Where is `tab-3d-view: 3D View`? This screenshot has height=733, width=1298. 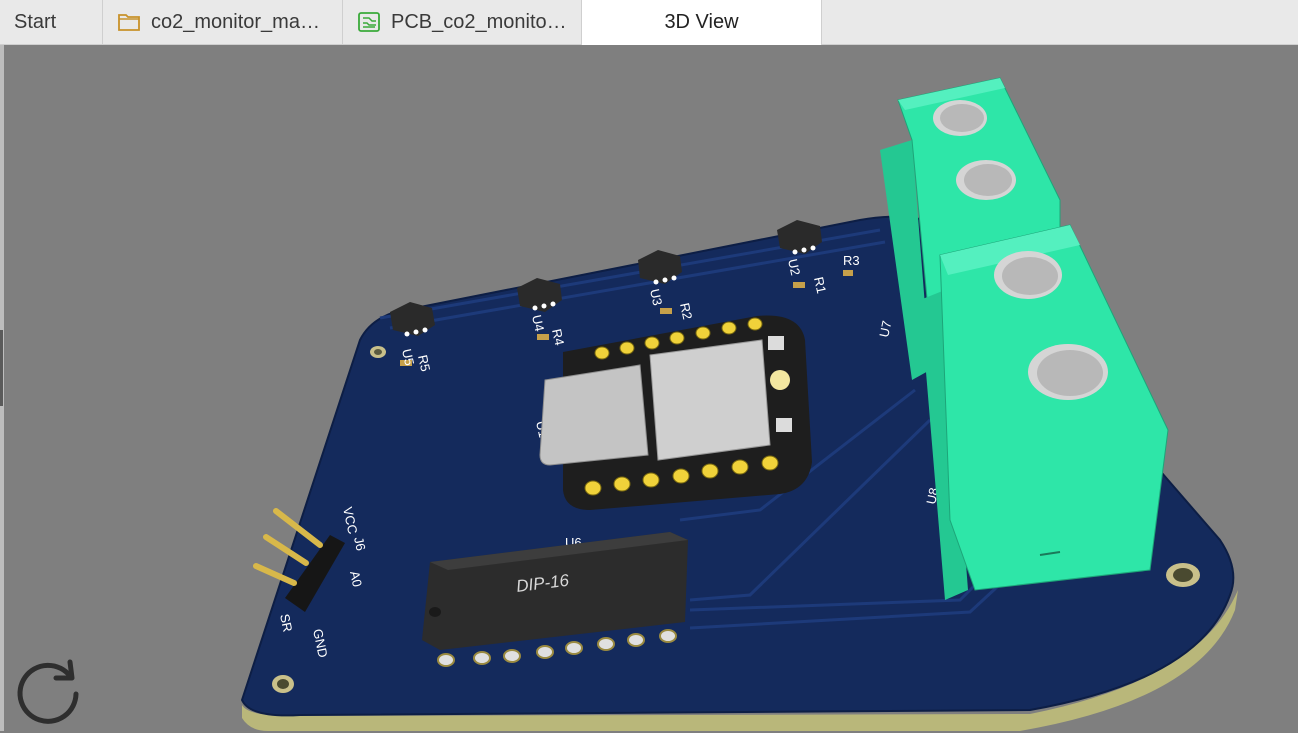 tab-3d-view: 3D View is located at coordinates (702, 22).